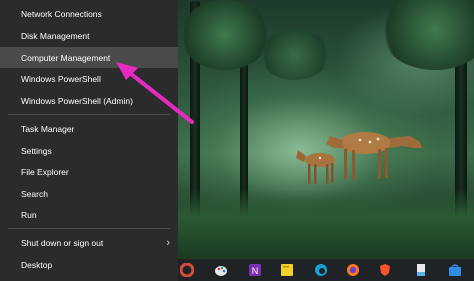  I want to click on menu-item-label: File Explorer, so click(45, 171).